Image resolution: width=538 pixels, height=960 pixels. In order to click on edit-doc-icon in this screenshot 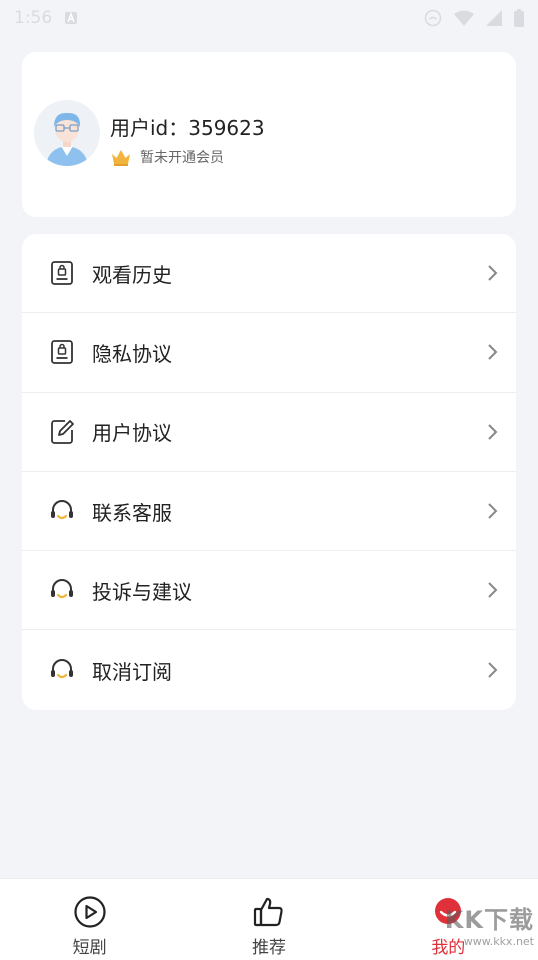, I will do `click(62, 431)`.